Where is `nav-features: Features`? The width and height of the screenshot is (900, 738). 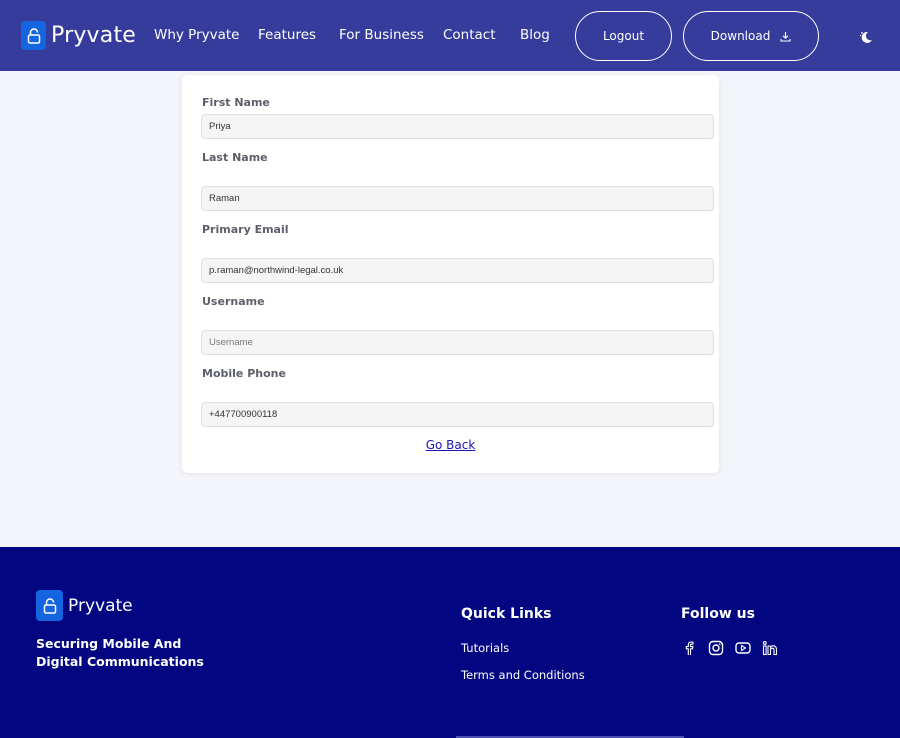
nav-features: Features is located at coordinates (287, 35).